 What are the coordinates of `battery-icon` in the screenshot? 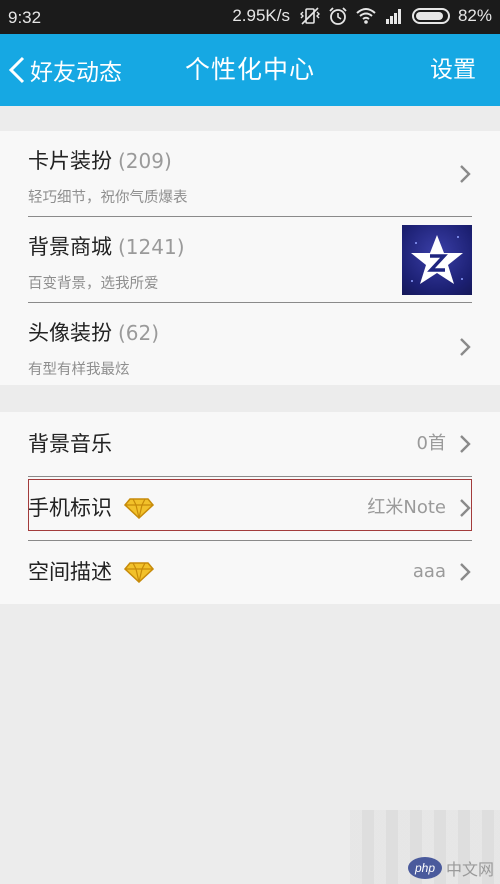 It's located at (430, 16).